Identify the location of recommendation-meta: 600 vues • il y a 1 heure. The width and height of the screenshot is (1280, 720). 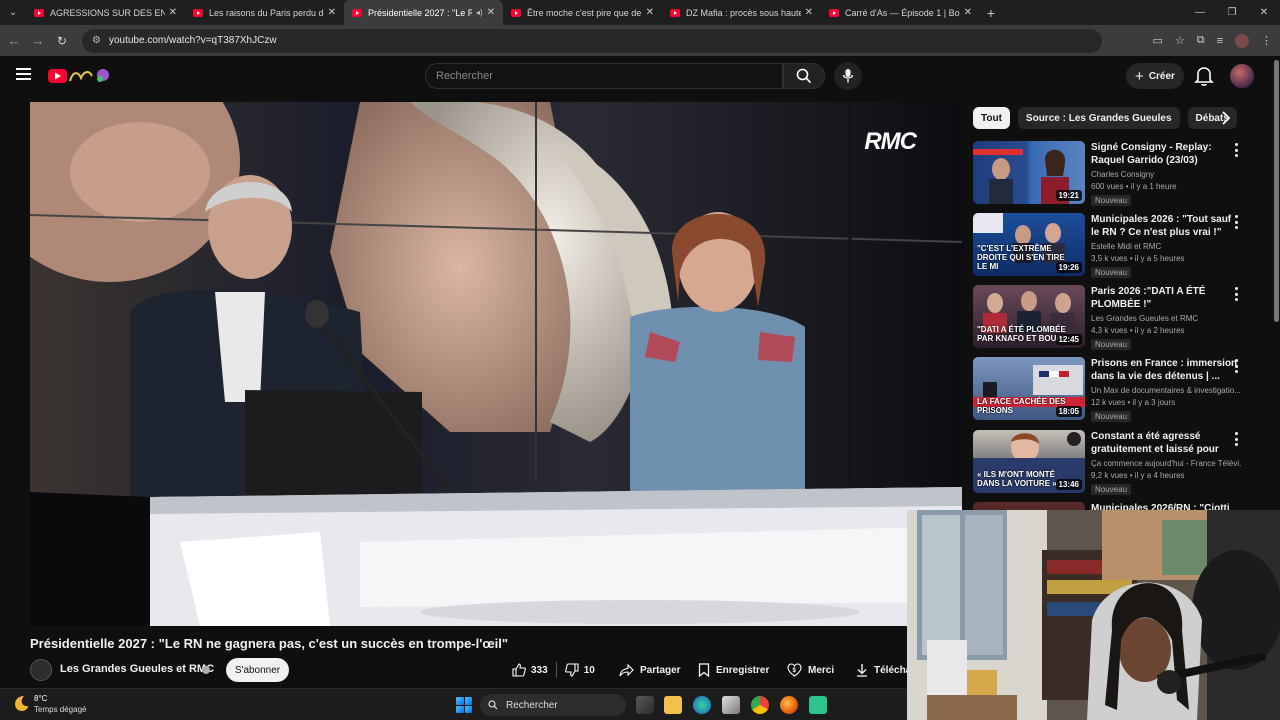
(1134, 186).